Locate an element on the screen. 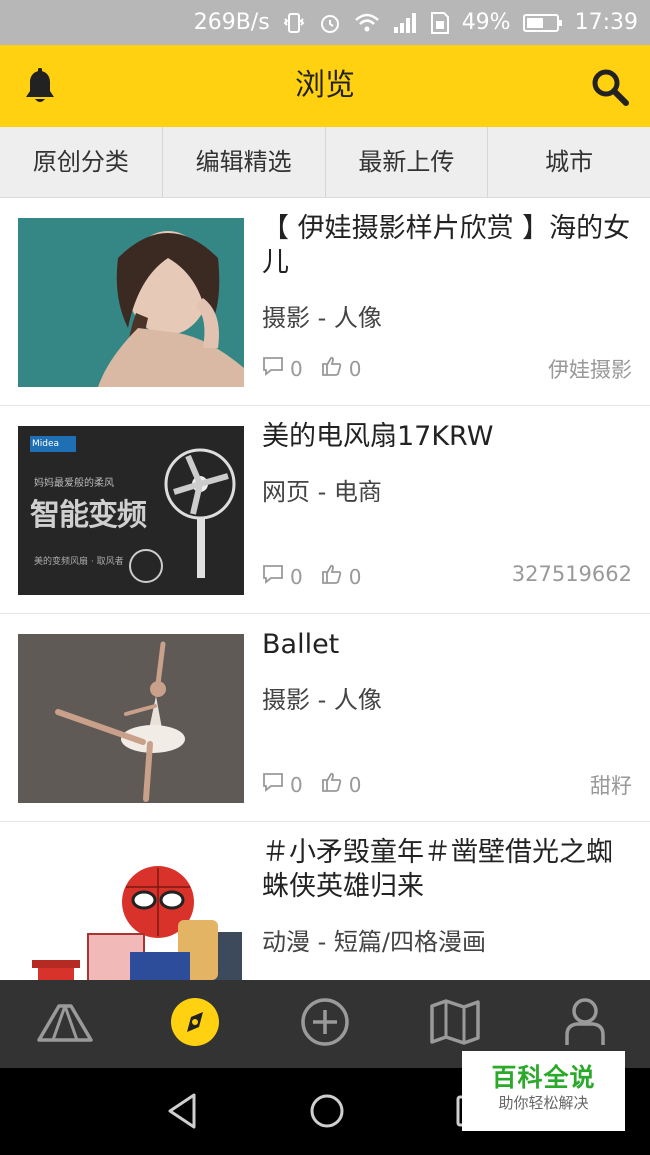  bell-icon is located at coordinates (40, 87).